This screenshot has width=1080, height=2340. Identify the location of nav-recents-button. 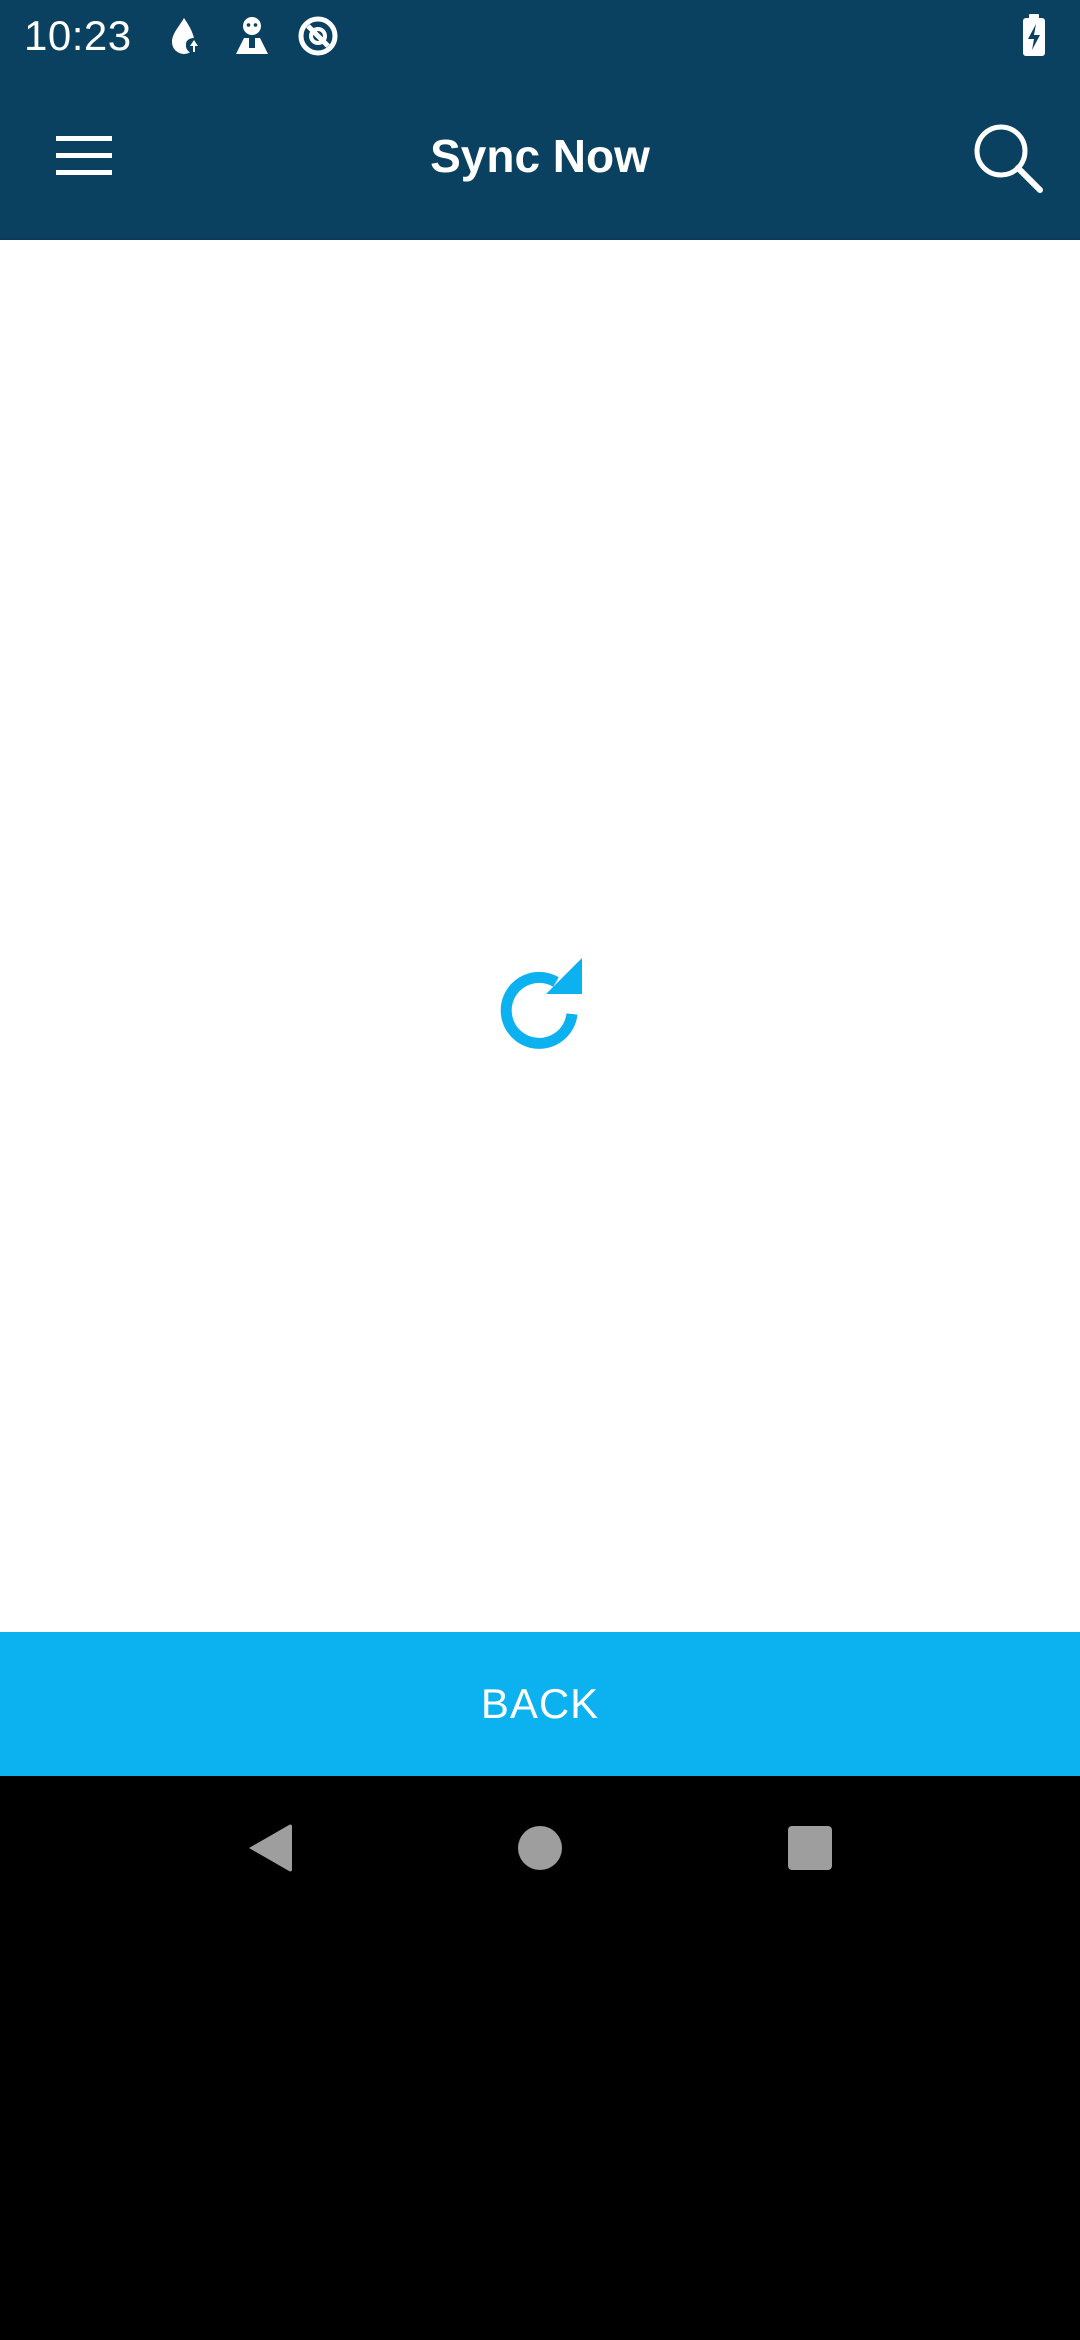
(810, 1848).